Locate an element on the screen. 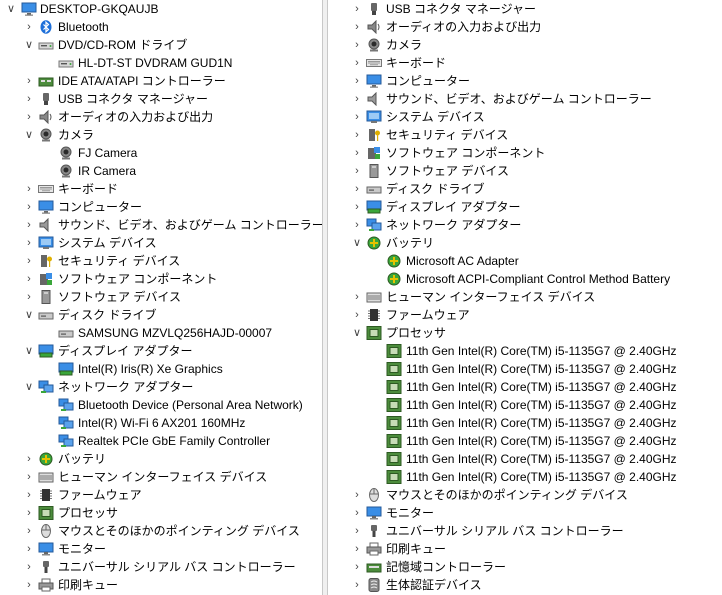 Image resolution: width=722 pixels, height=595 pixels. device-category: › 生体認証デバイス is located at coordinates (525, 585).